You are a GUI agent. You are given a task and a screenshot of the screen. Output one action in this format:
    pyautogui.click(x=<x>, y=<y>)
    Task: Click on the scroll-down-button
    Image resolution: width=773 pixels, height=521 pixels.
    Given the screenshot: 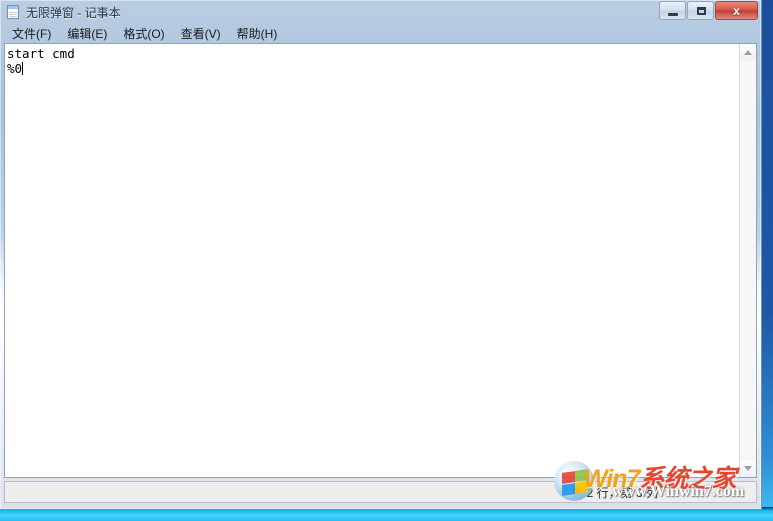 What is the action you would take?
    pyautogui.click(x=748, y=468)
    